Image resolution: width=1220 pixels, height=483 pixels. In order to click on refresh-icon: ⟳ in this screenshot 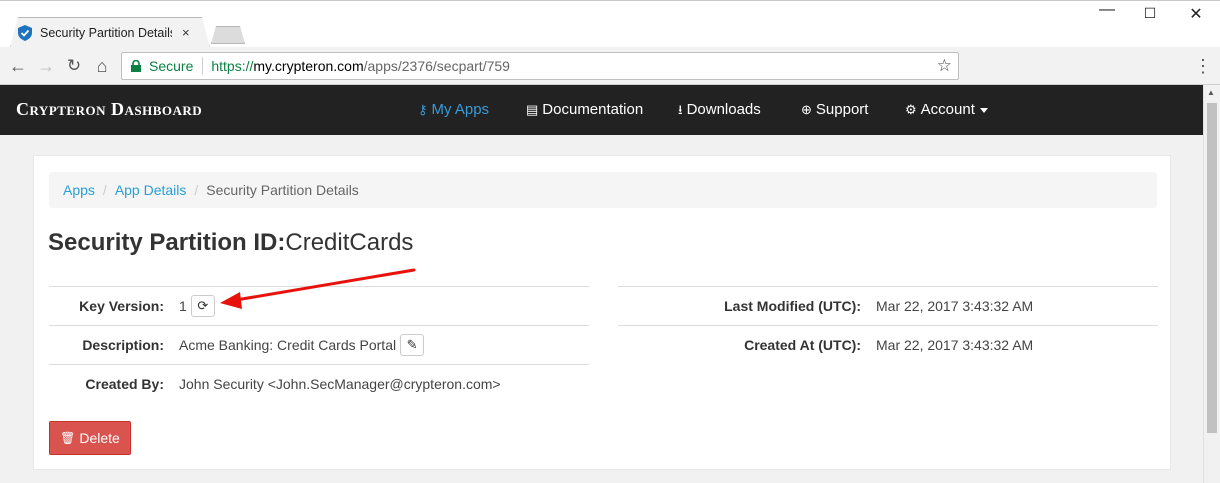, I will do `click(203, 305)`.